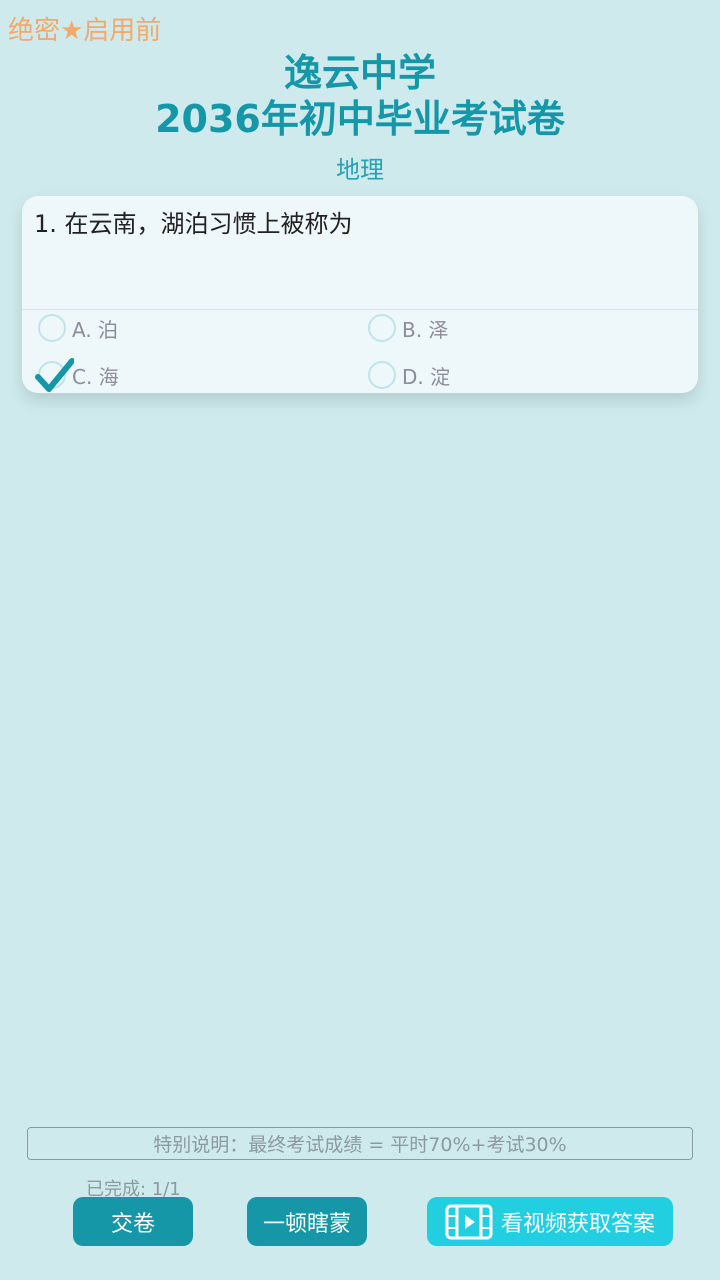 This screenshot has width=720, height=1280. I want to click on exam-header: 逸云中学 2036年初中毕业考试卷 地理, so click(360, 117).